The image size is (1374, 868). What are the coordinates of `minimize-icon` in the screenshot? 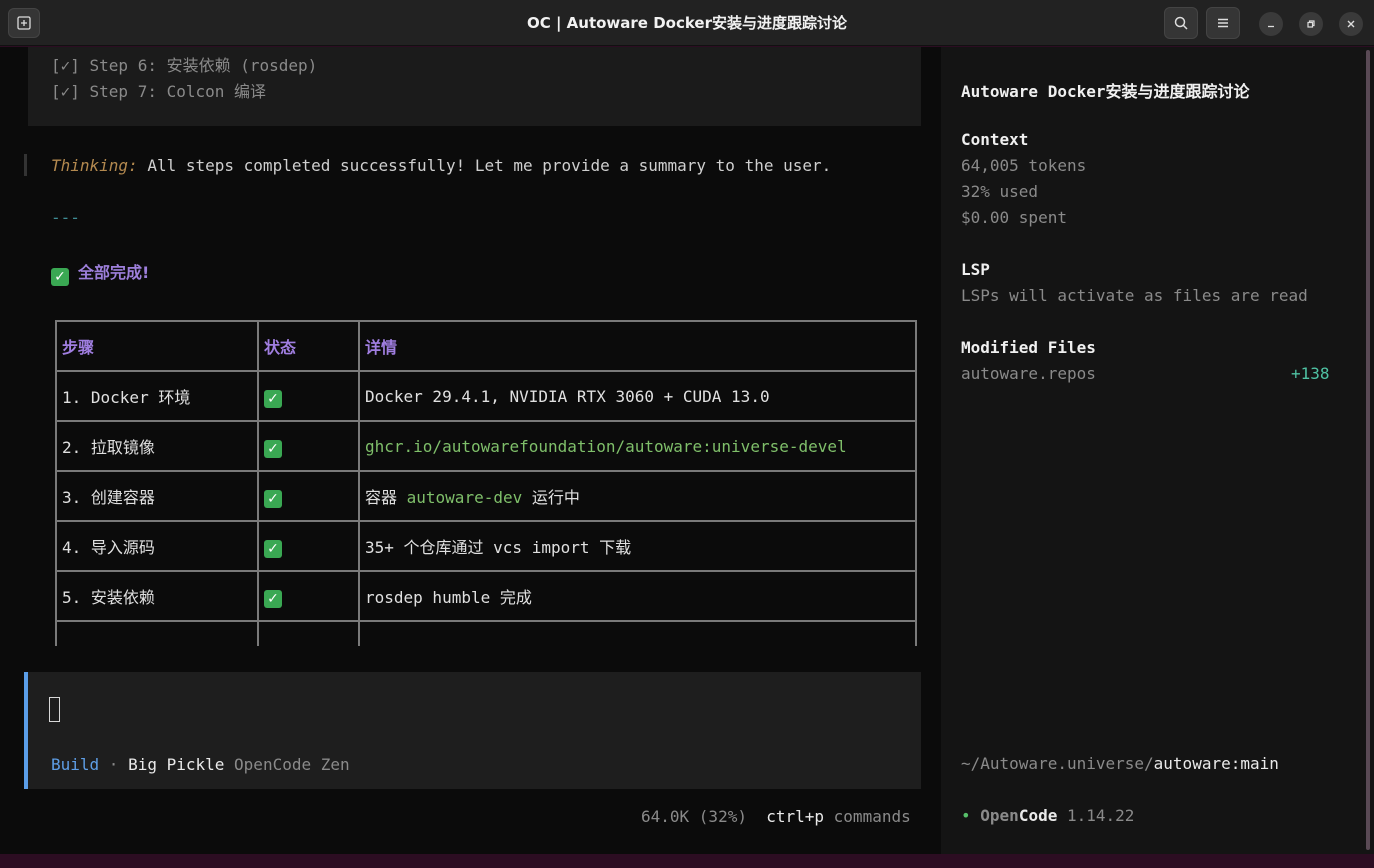 It's located at (1271, 26).